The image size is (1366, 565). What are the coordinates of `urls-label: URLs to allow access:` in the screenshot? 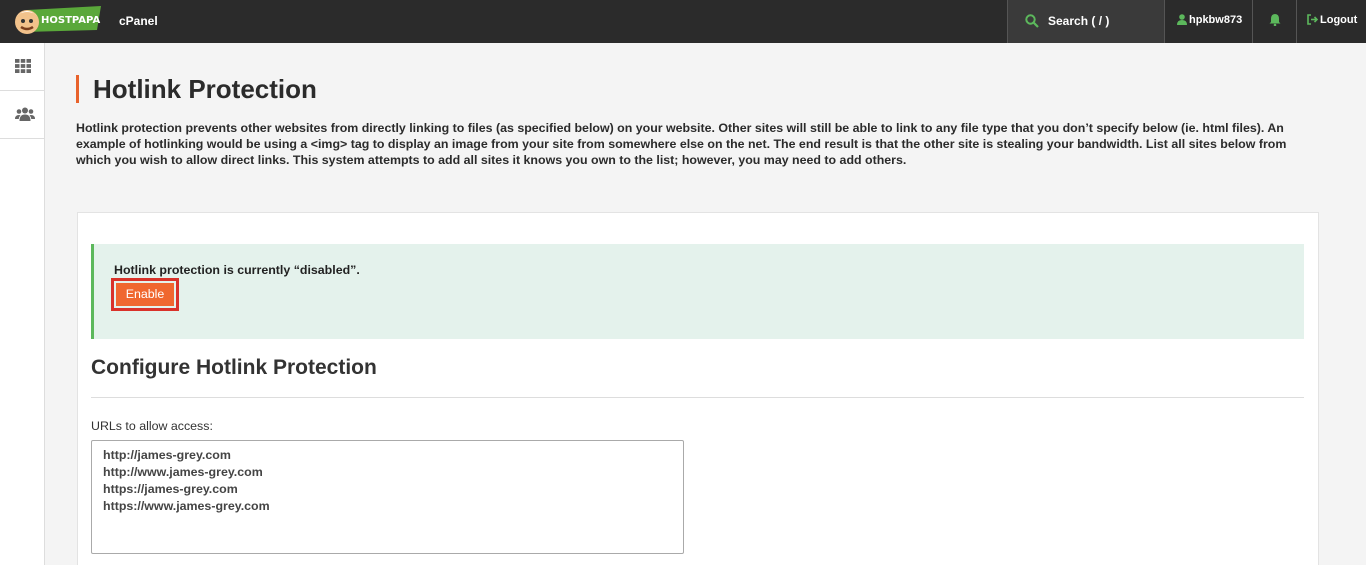 It's located at (152, 426).